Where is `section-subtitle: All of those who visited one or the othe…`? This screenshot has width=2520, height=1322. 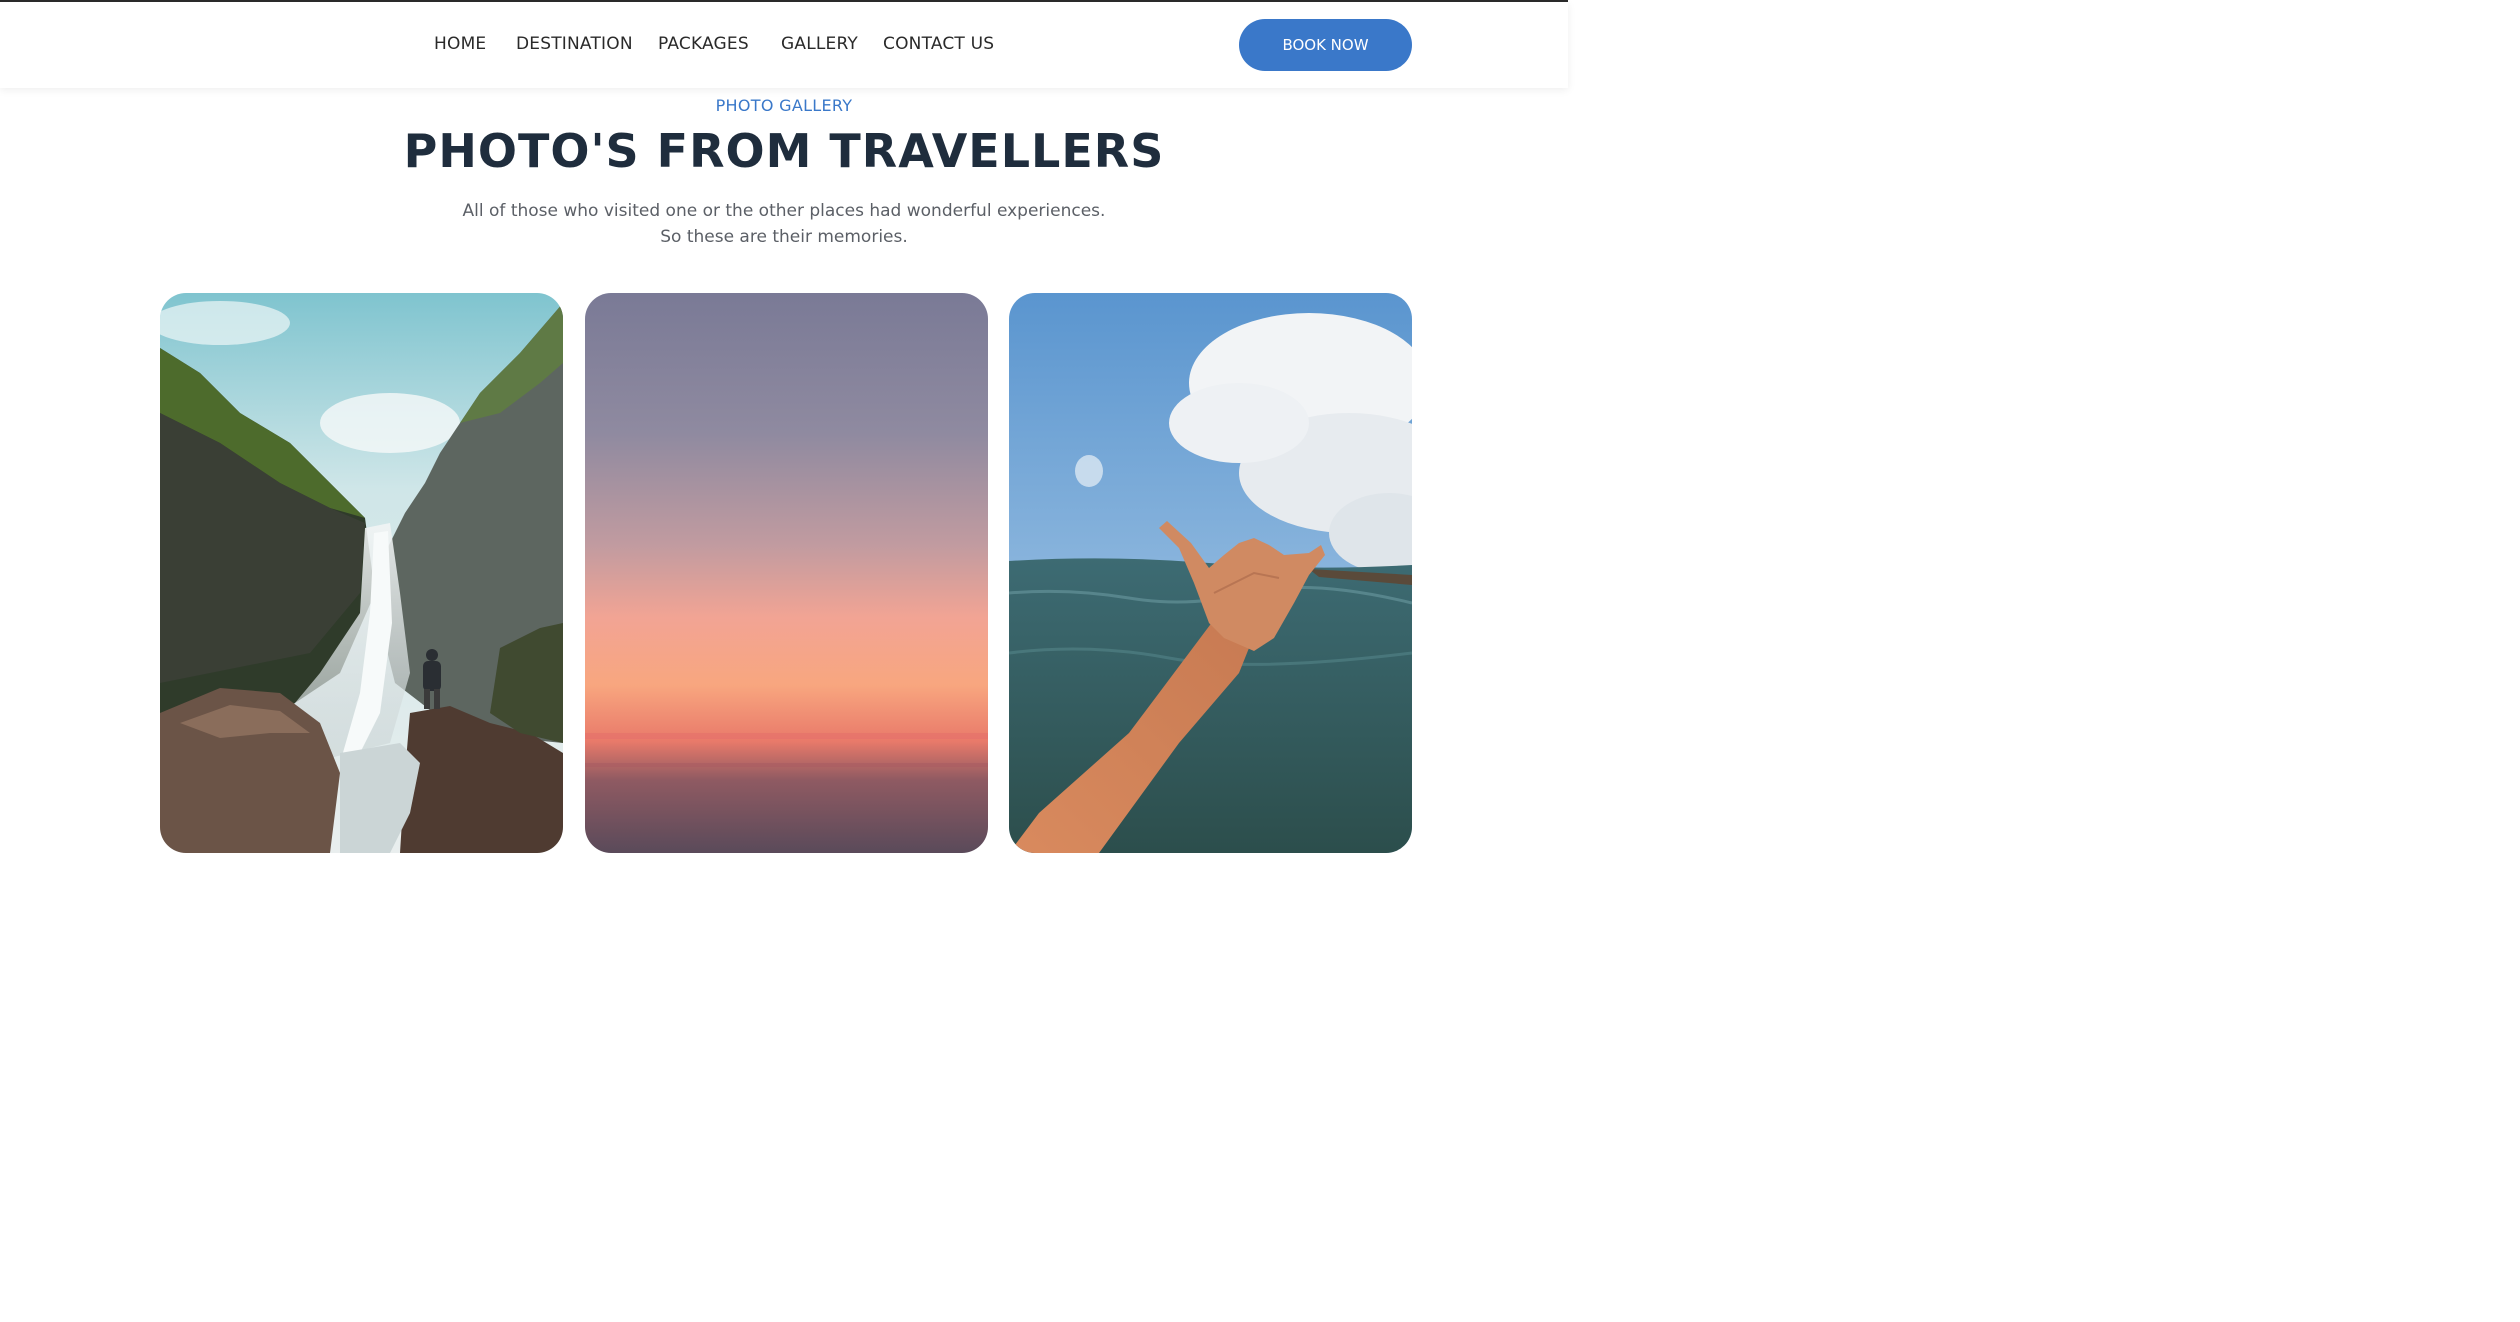
section-subtitle: All of those who visited one or the othe… is located at coordinates (784, 224).